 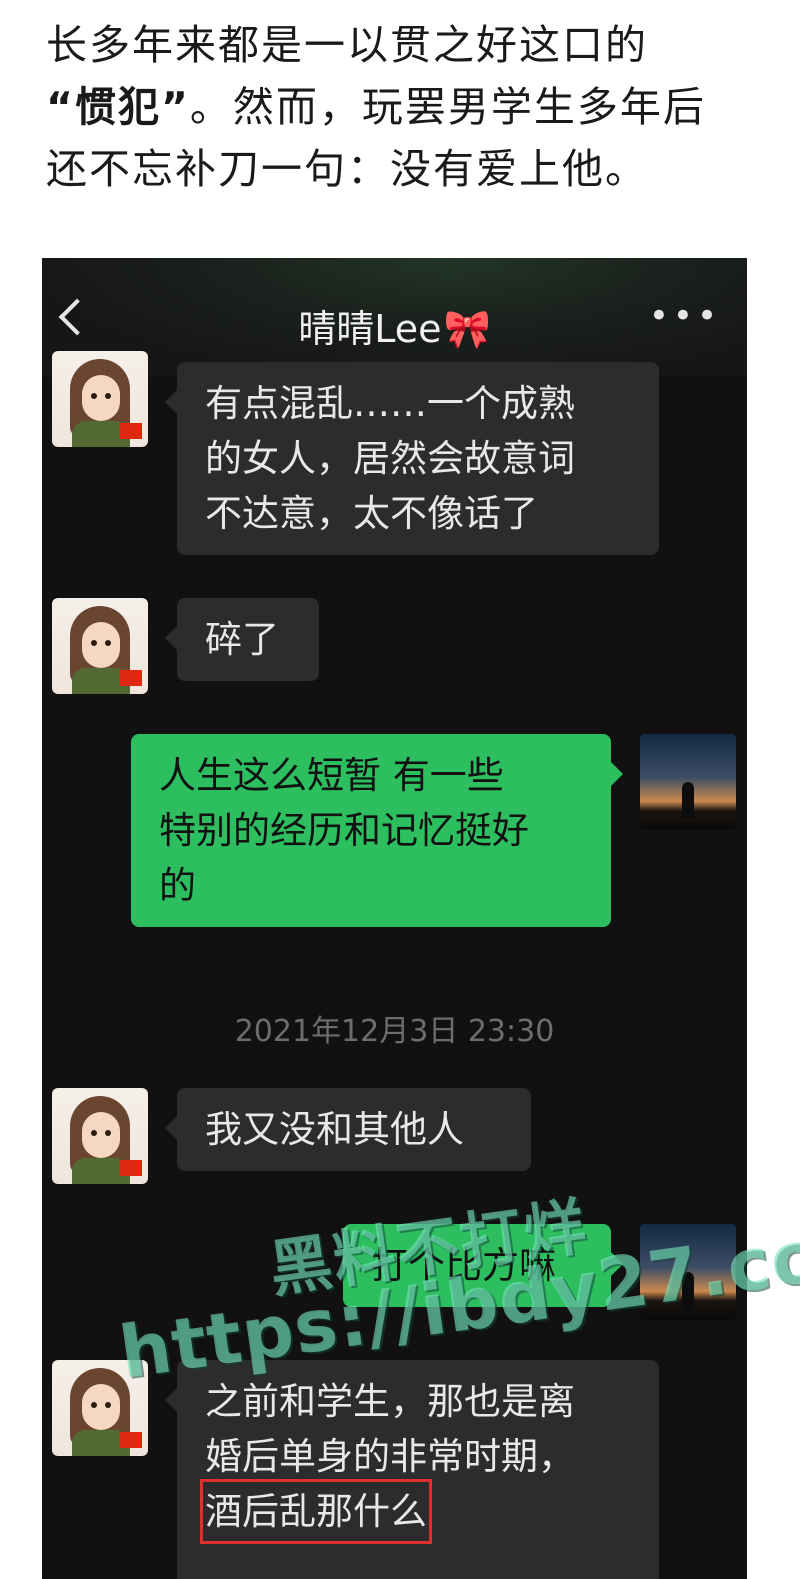 I want to click on message-line: 碎了, so click(x=242, y=639).